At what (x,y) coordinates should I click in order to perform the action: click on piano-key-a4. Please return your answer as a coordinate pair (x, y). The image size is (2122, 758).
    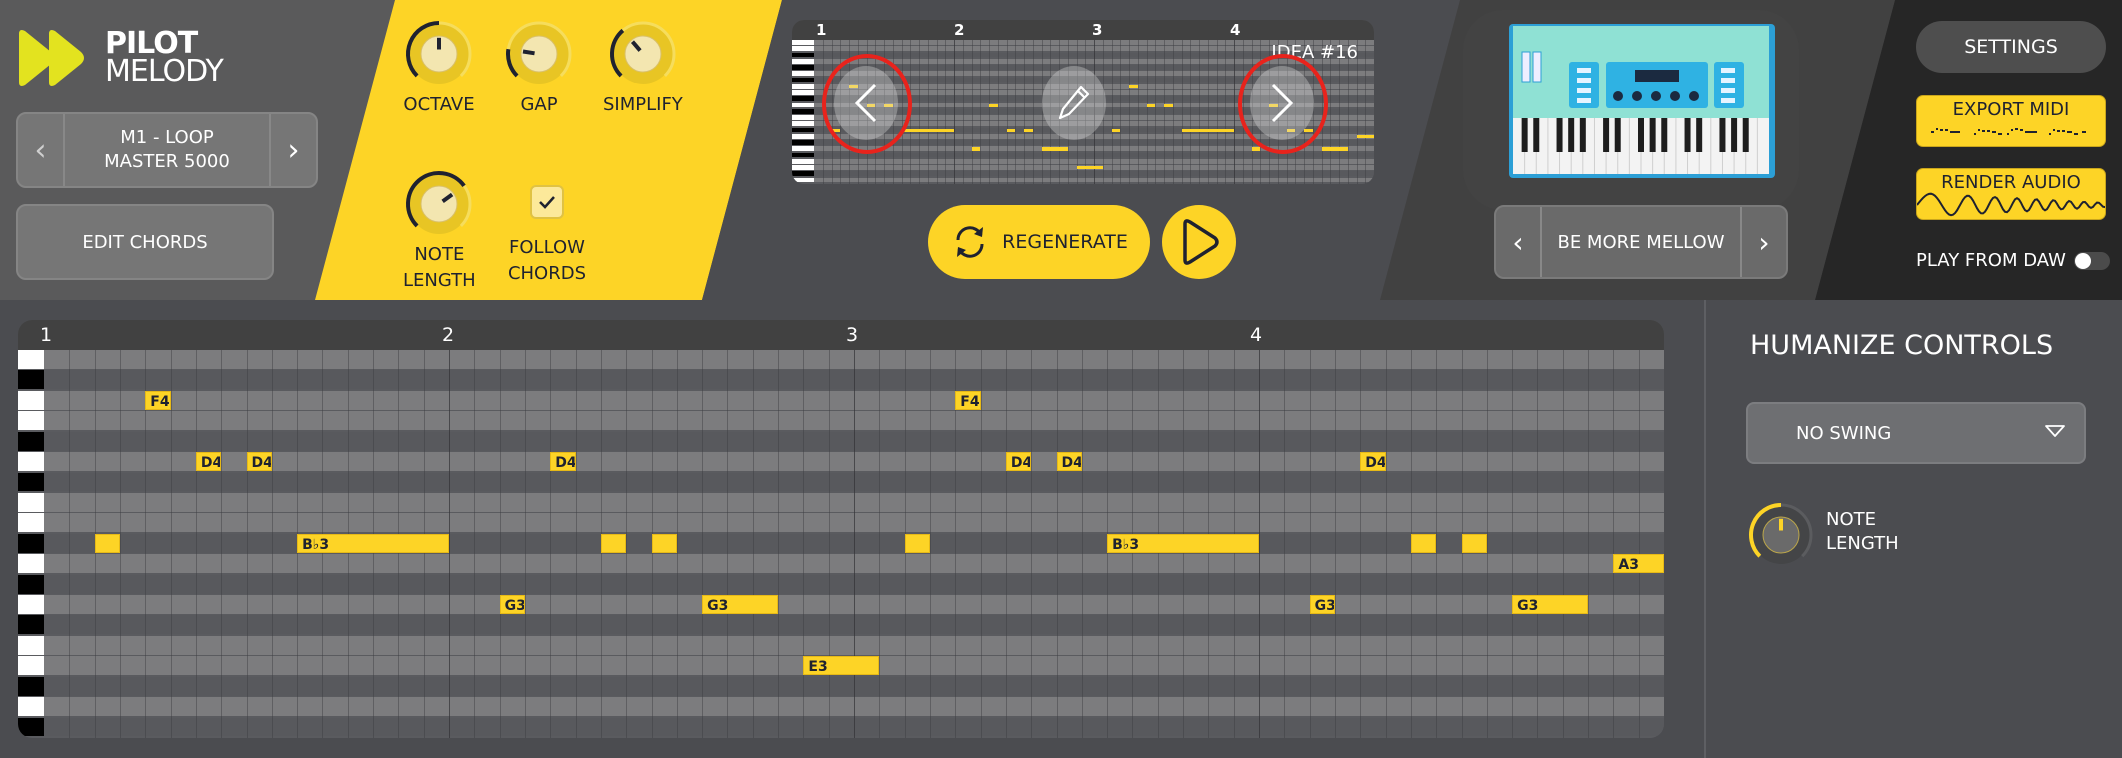
    Looking at the image, I should click on (803, 61).